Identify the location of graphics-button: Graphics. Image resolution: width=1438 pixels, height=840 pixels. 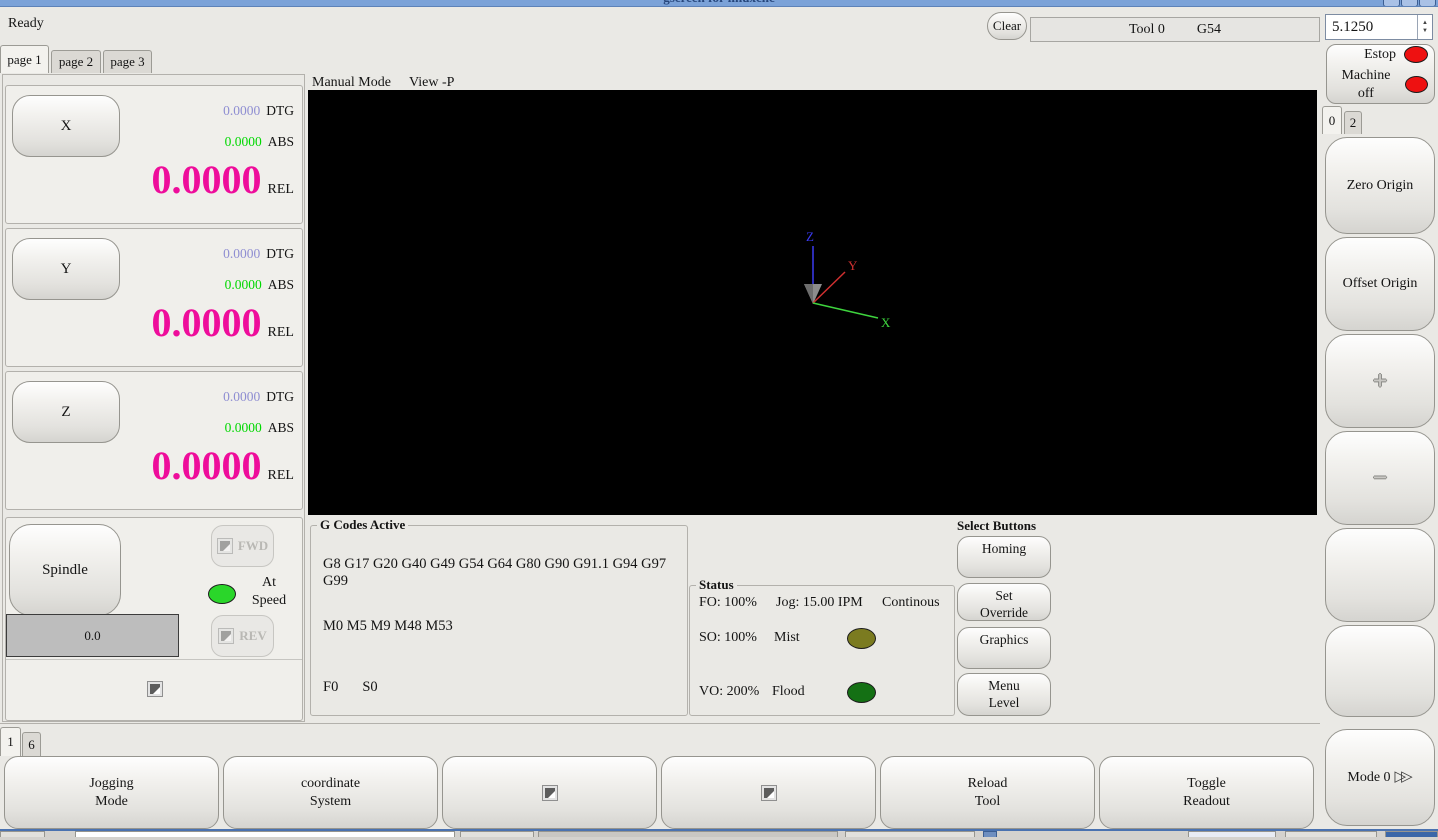
(1004, 648).